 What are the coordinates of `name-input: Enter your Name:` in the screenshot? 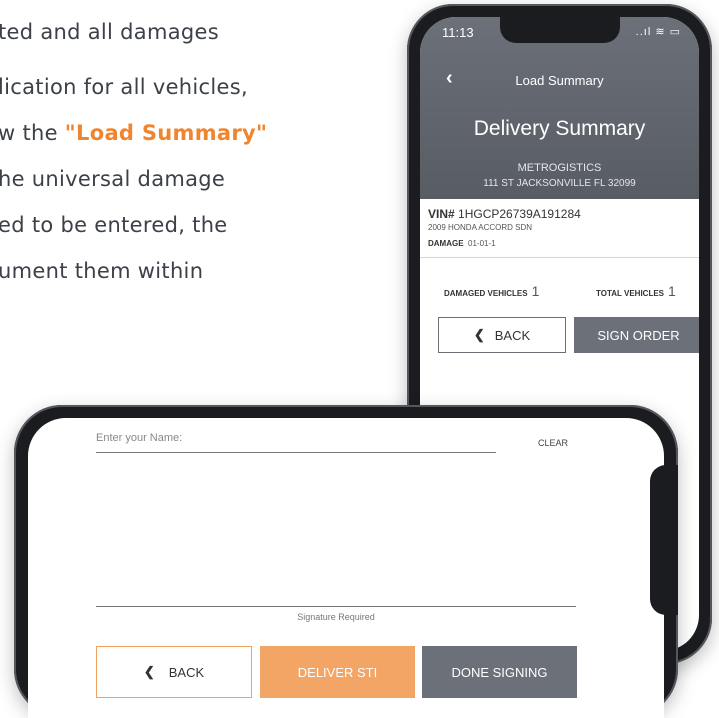 It's located at (296, 442).